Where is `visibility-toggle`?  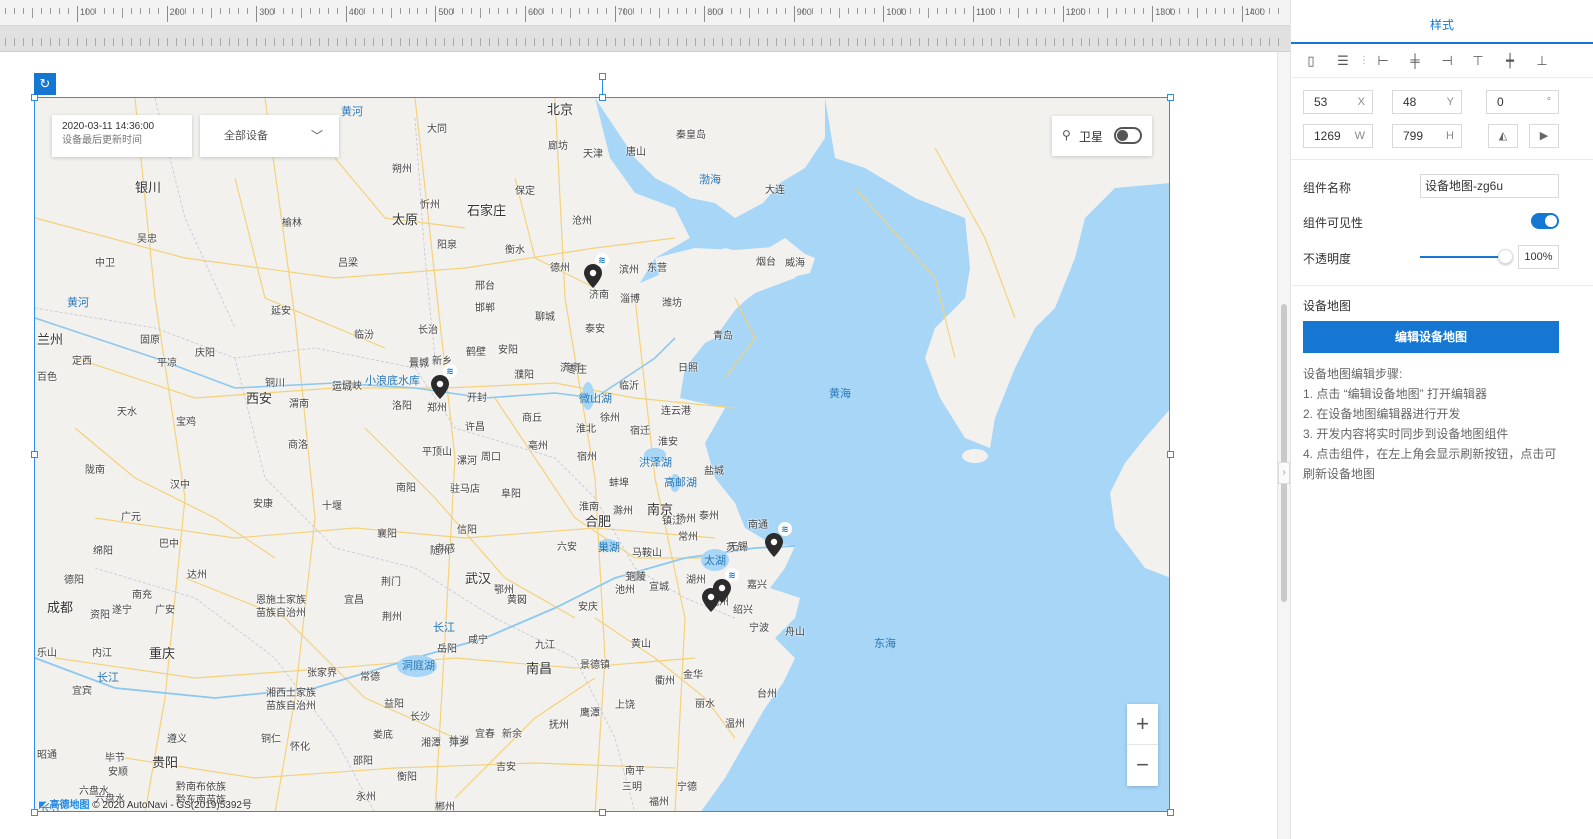 visibility-toggle is located at coordinates (1545, 221).